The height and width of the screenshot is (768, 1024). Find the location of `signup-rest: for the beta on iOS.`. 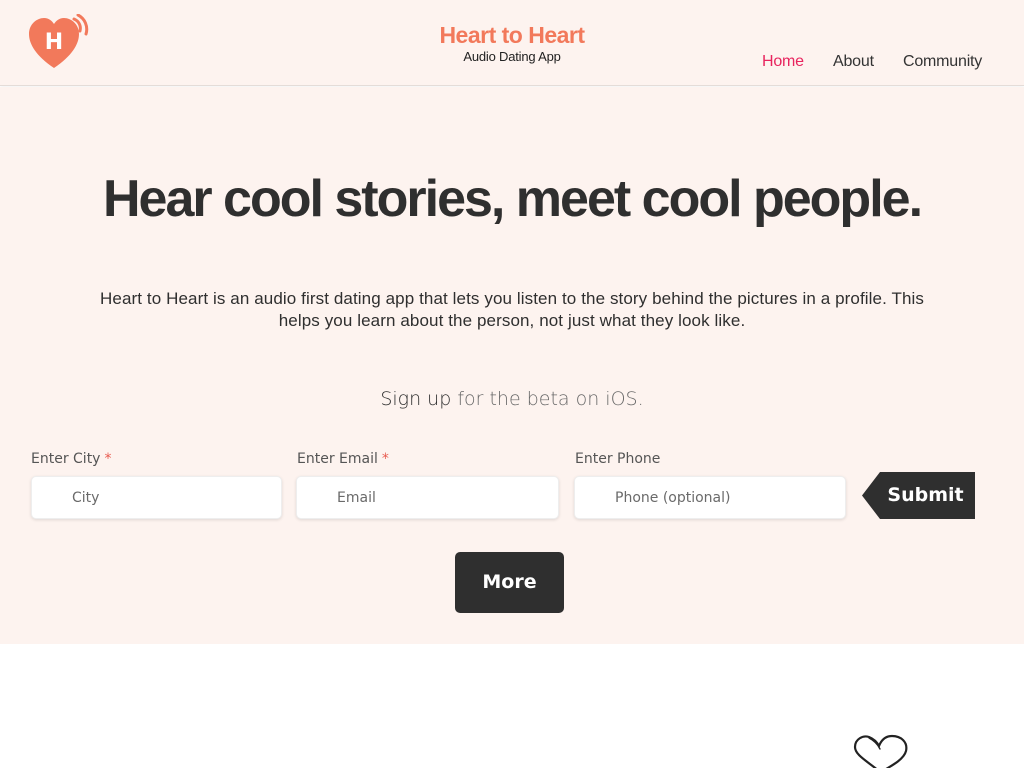

signup-rest: for the beta on iOS. is located at coordinates (547, 399).